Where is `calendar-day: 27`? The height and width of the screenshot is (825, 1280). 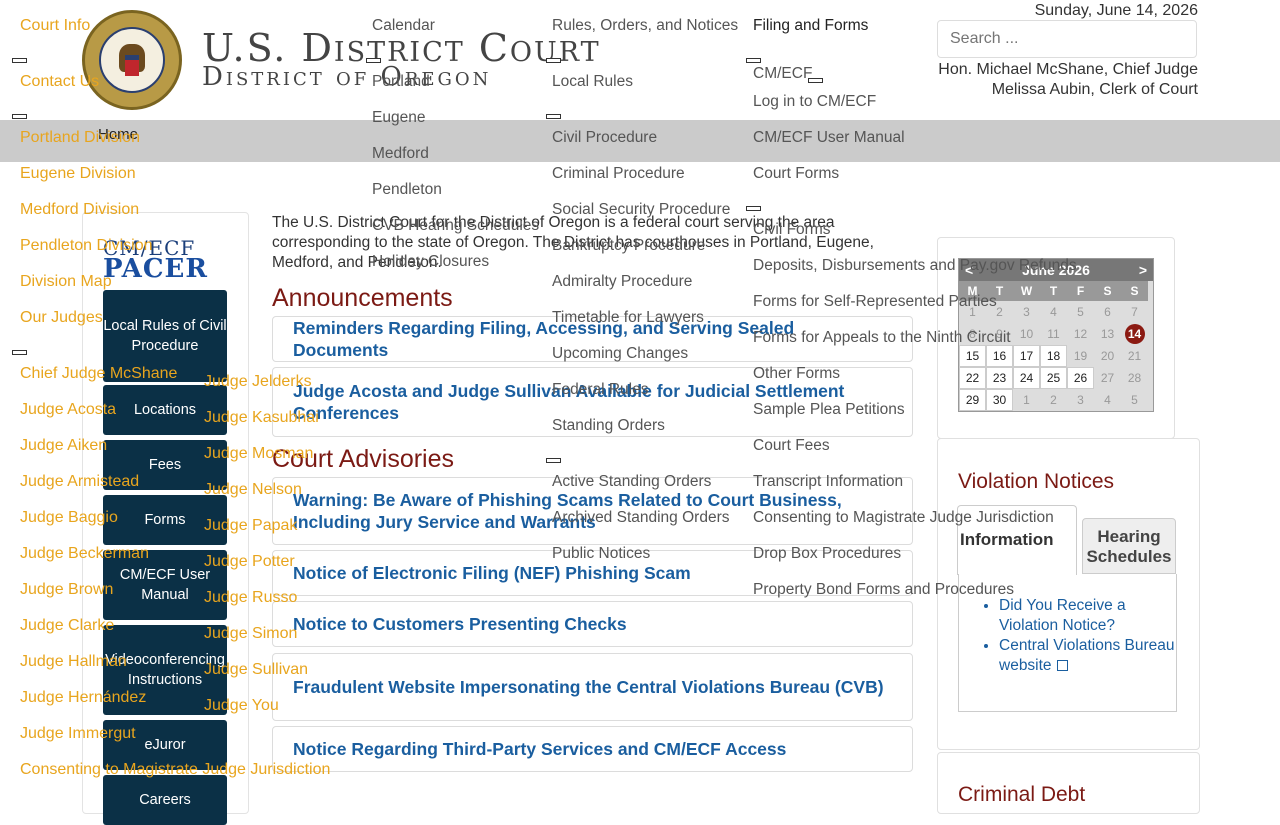 calendar-day: 27 is located at coordinates (1107, 378).